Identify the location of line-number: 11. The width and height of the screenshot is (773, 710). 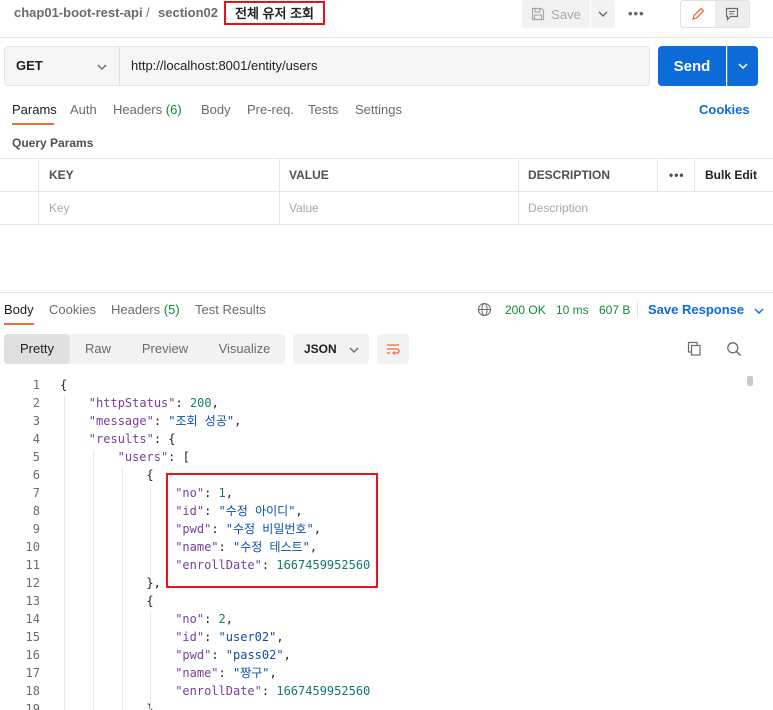
(32, 565).